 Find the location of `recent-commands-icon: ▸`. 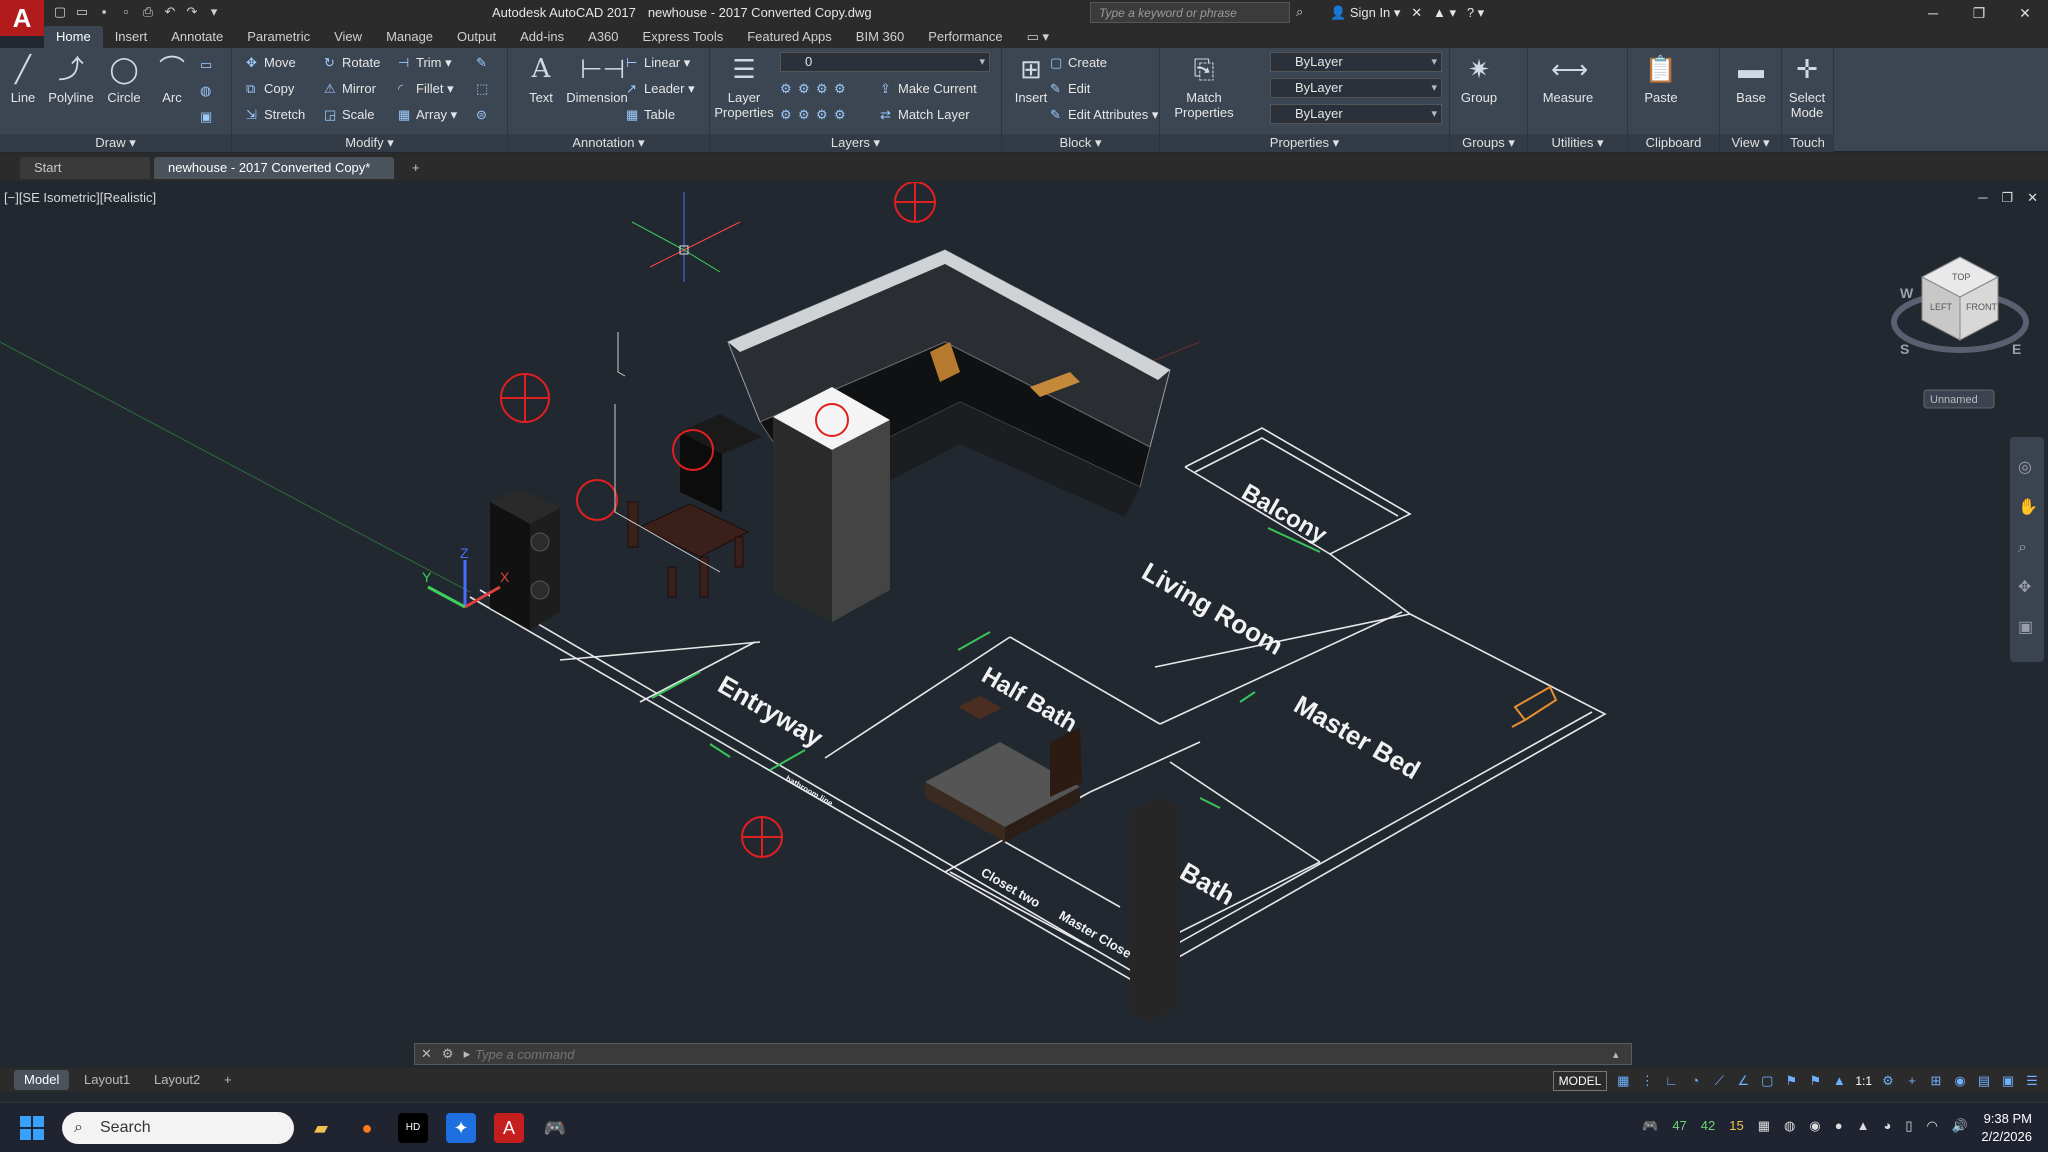

recent-commands-icon: ▸ is located at coordinates (467, 1054).